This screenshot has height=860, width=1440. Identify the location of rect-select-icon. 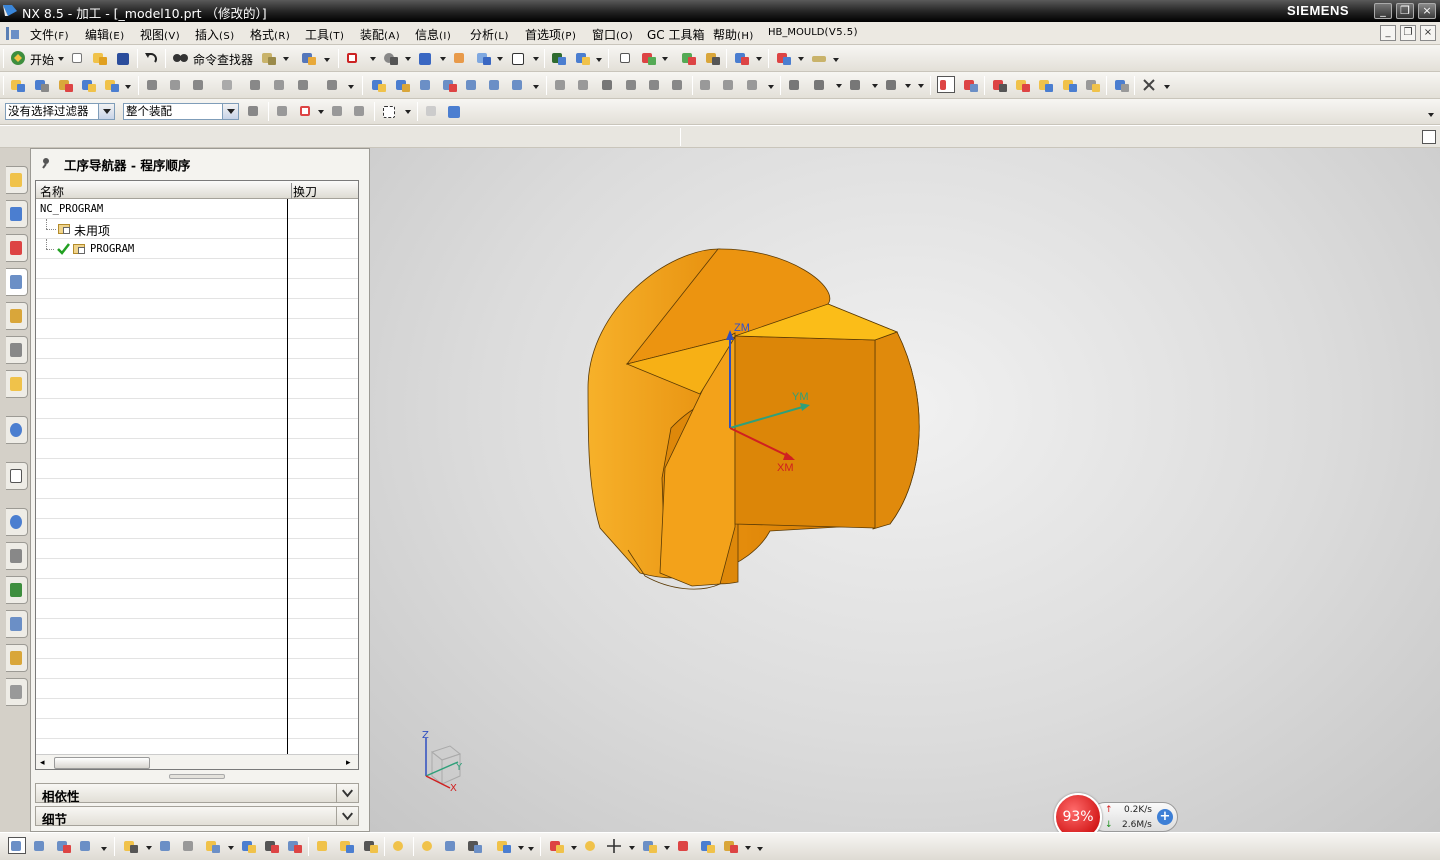
(390, 111).